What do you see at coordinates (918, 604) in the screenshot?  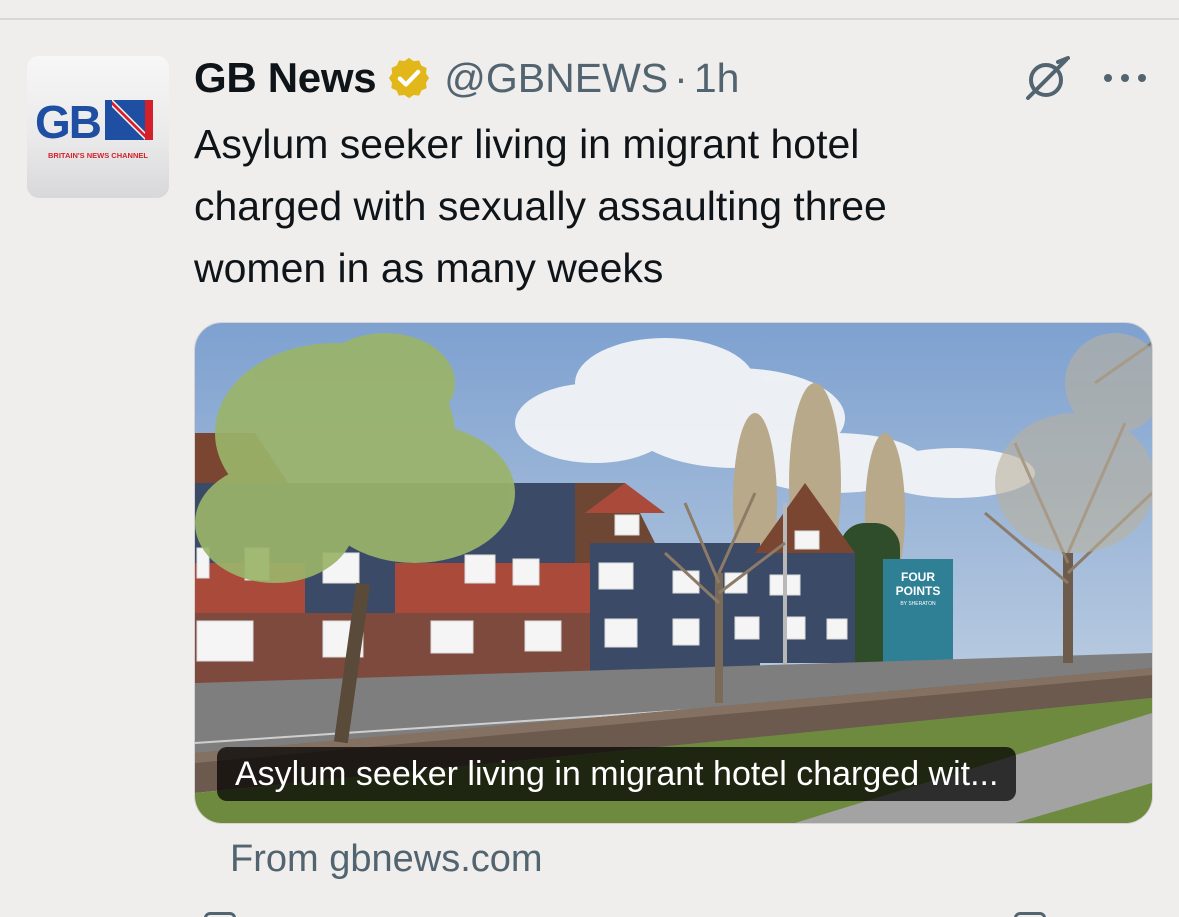 I see `sign-text-sheraton: BY SHERATON` at bounding box center [918, 604].